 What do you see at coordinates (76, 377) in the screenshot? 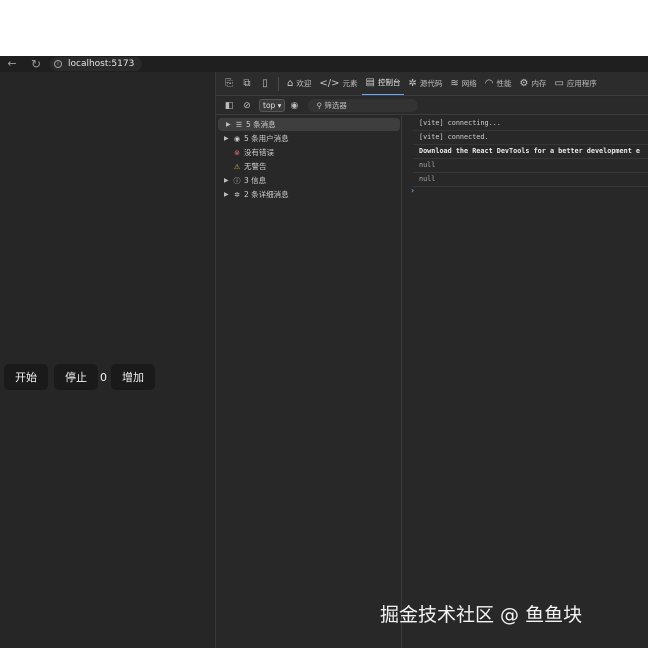
I see `stop-button: 停止` at bounding box center [76, 377].